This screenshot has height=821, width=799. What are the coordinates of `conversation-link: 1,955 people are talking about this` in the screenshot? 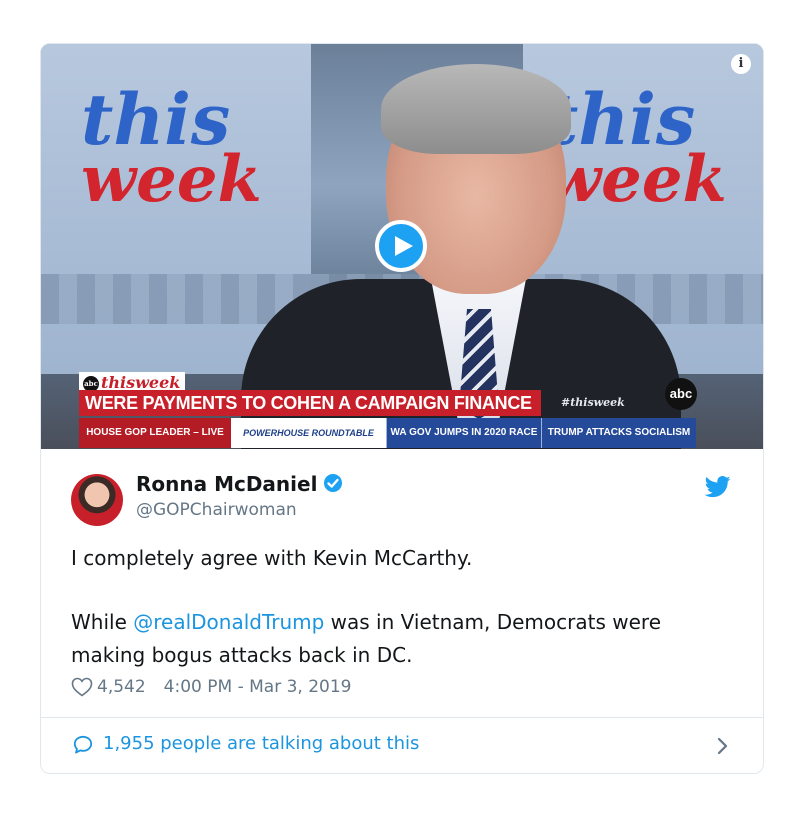 It's located at (402, 745).